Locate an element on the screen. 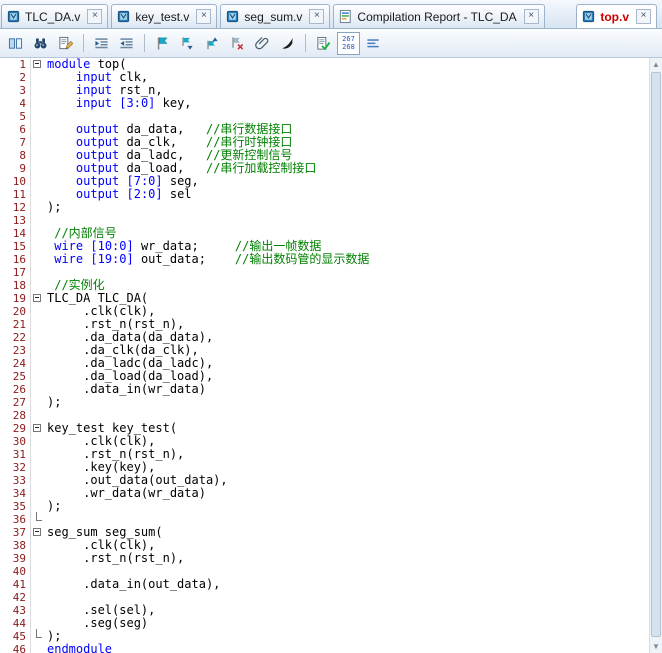 The image size is (662, 653). line-number: 6 is located at coordinates (15, 129).